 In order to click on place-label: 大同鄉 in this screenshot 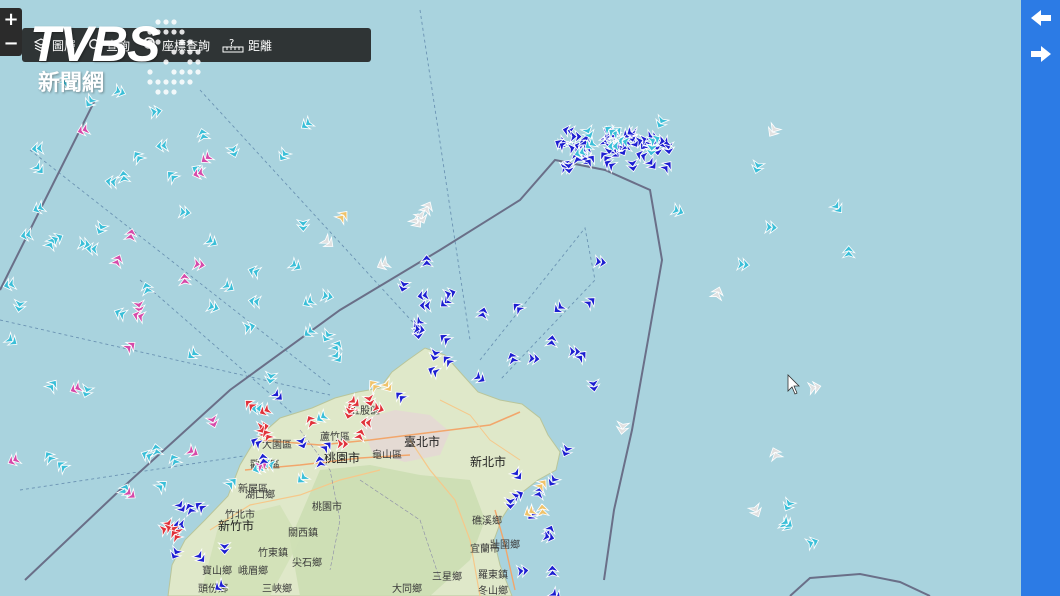, I will do `click(407, 588)`.